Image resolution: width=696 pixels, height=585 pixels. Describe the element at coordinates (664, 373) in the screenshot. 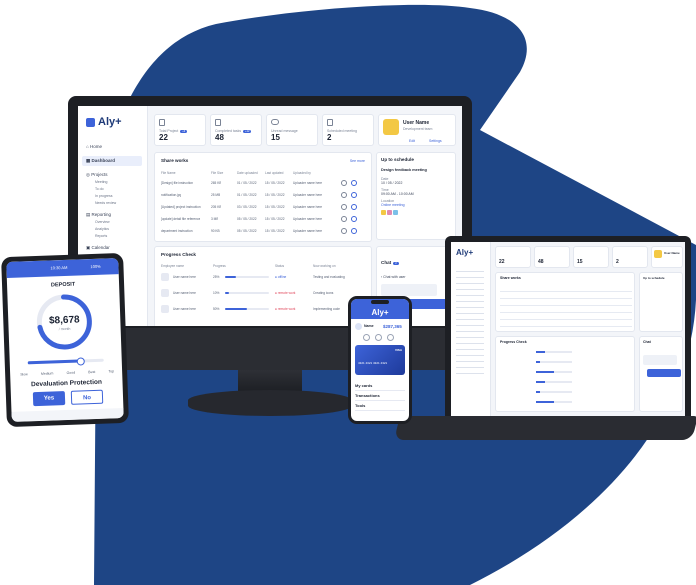

I see `chat-bubble` at that location.